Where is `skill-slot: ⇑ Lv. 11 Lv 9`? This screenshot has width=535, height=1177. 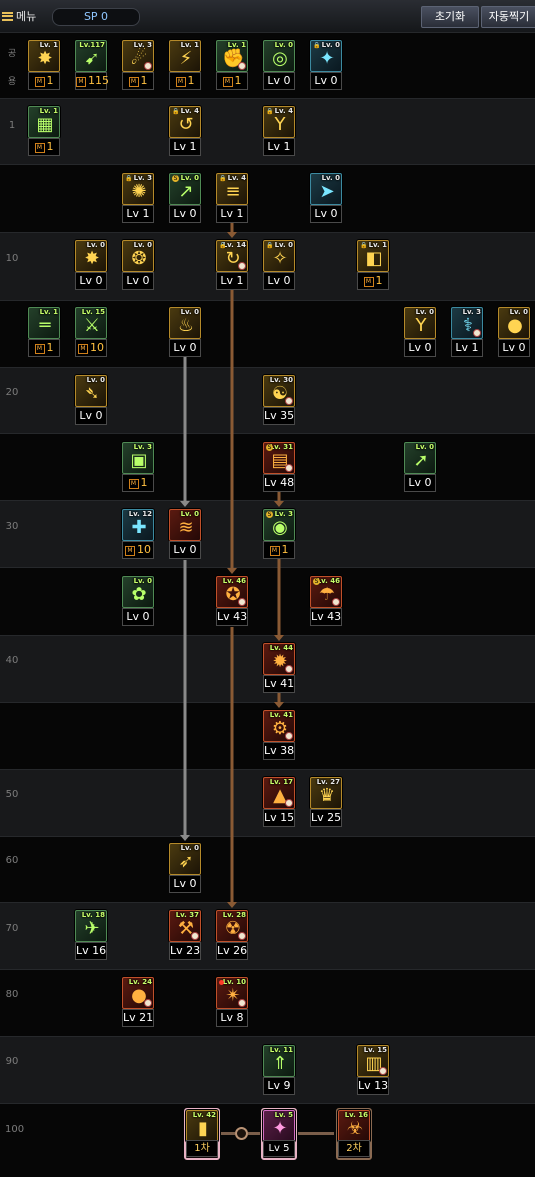
skill-slot: ⇑ Lv. 11 Lv 9 is located at coordinates (279, 1070).